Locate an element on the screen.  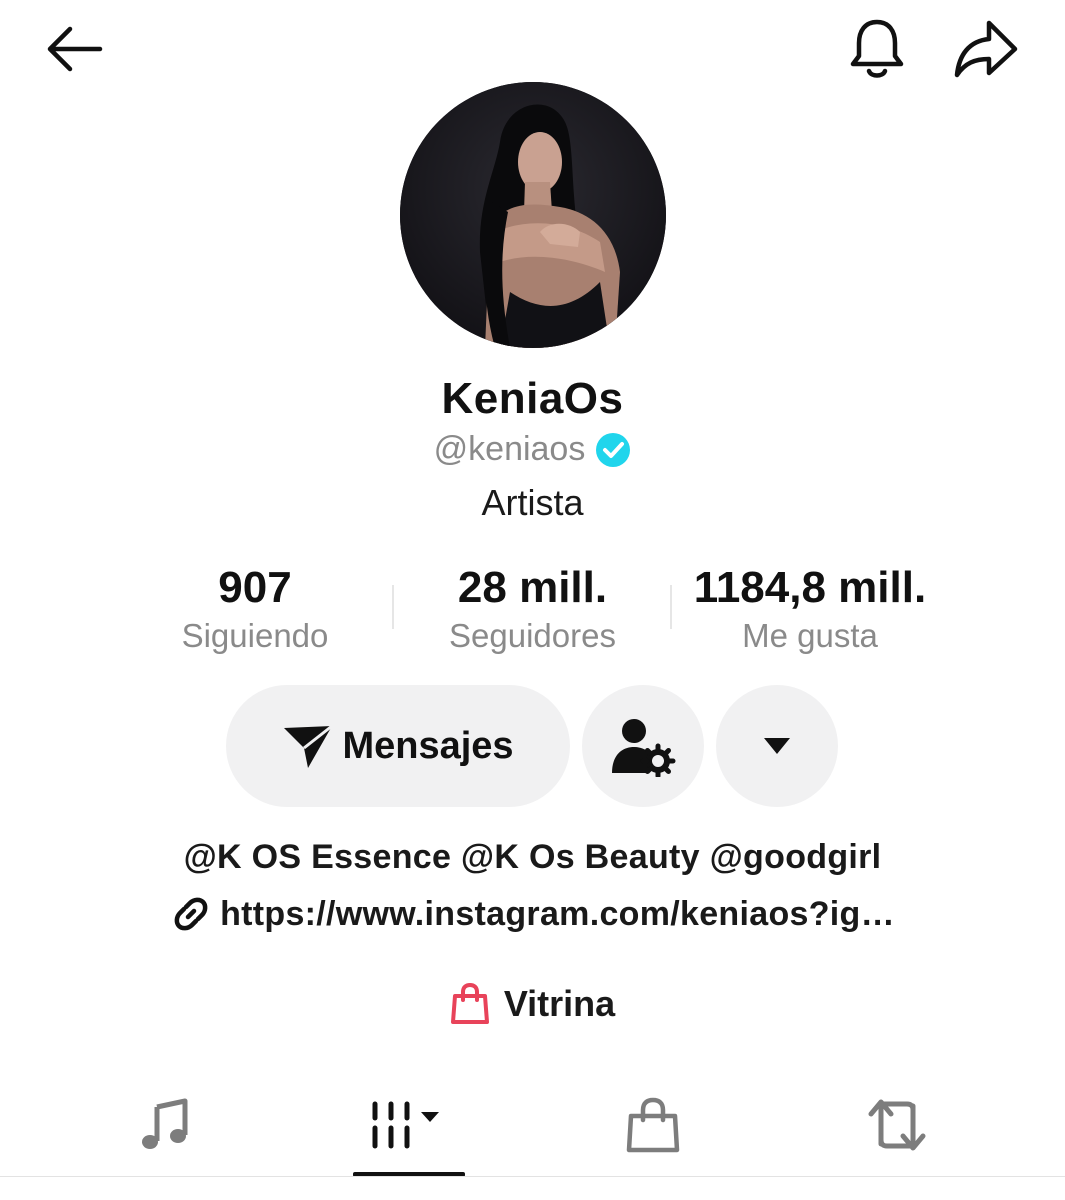
tab-music is located at coordinates (165, 1125).